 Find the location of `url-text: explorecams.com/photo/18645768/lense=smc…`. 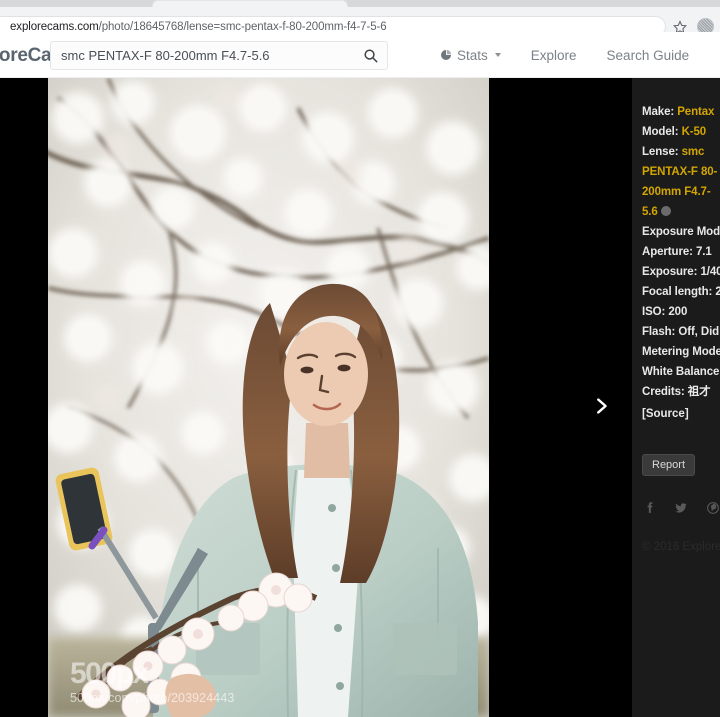

url-text: explorecams.com/photo/18645768/lense=smc… is located at coordinates (198, 27).